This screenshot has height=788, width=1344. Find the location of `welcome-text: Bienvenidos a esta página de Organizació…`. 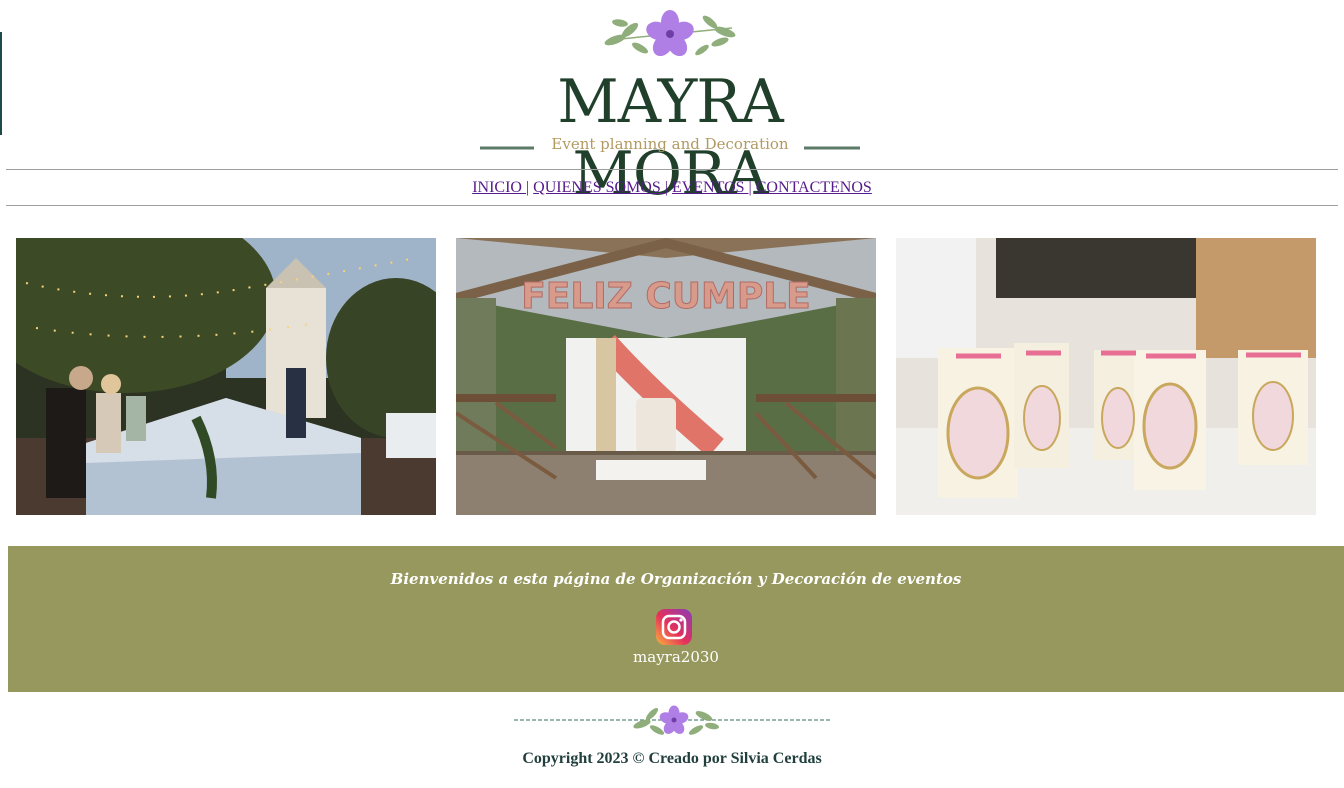

welcome-text: Bienvenidos a esta página de Organizació… is located at coordinates (676, 579).